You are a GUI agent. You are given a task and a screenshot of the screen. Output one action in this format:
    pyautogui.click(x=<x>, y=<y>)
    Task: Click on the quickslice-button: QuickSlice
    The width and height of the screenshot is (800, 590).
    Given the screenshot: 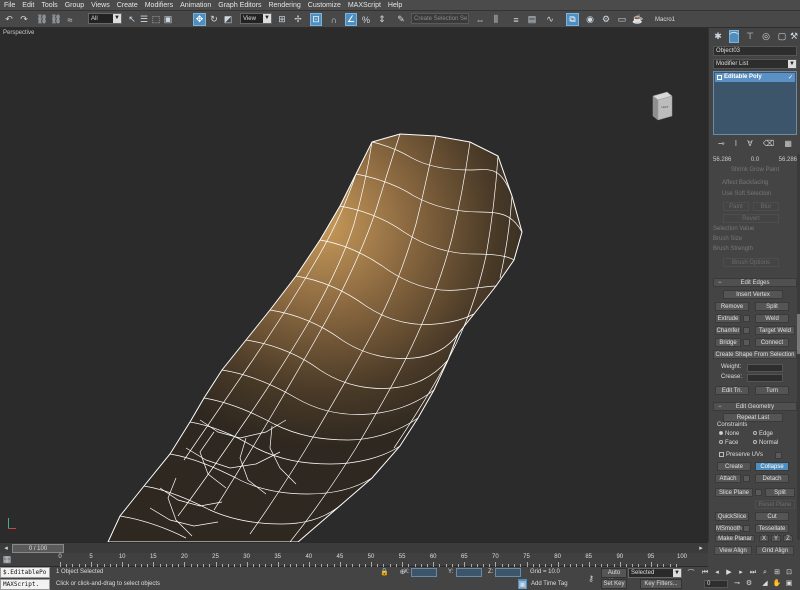 What is the action you would take?
    pyautogui.click(x=732, y=516)
    